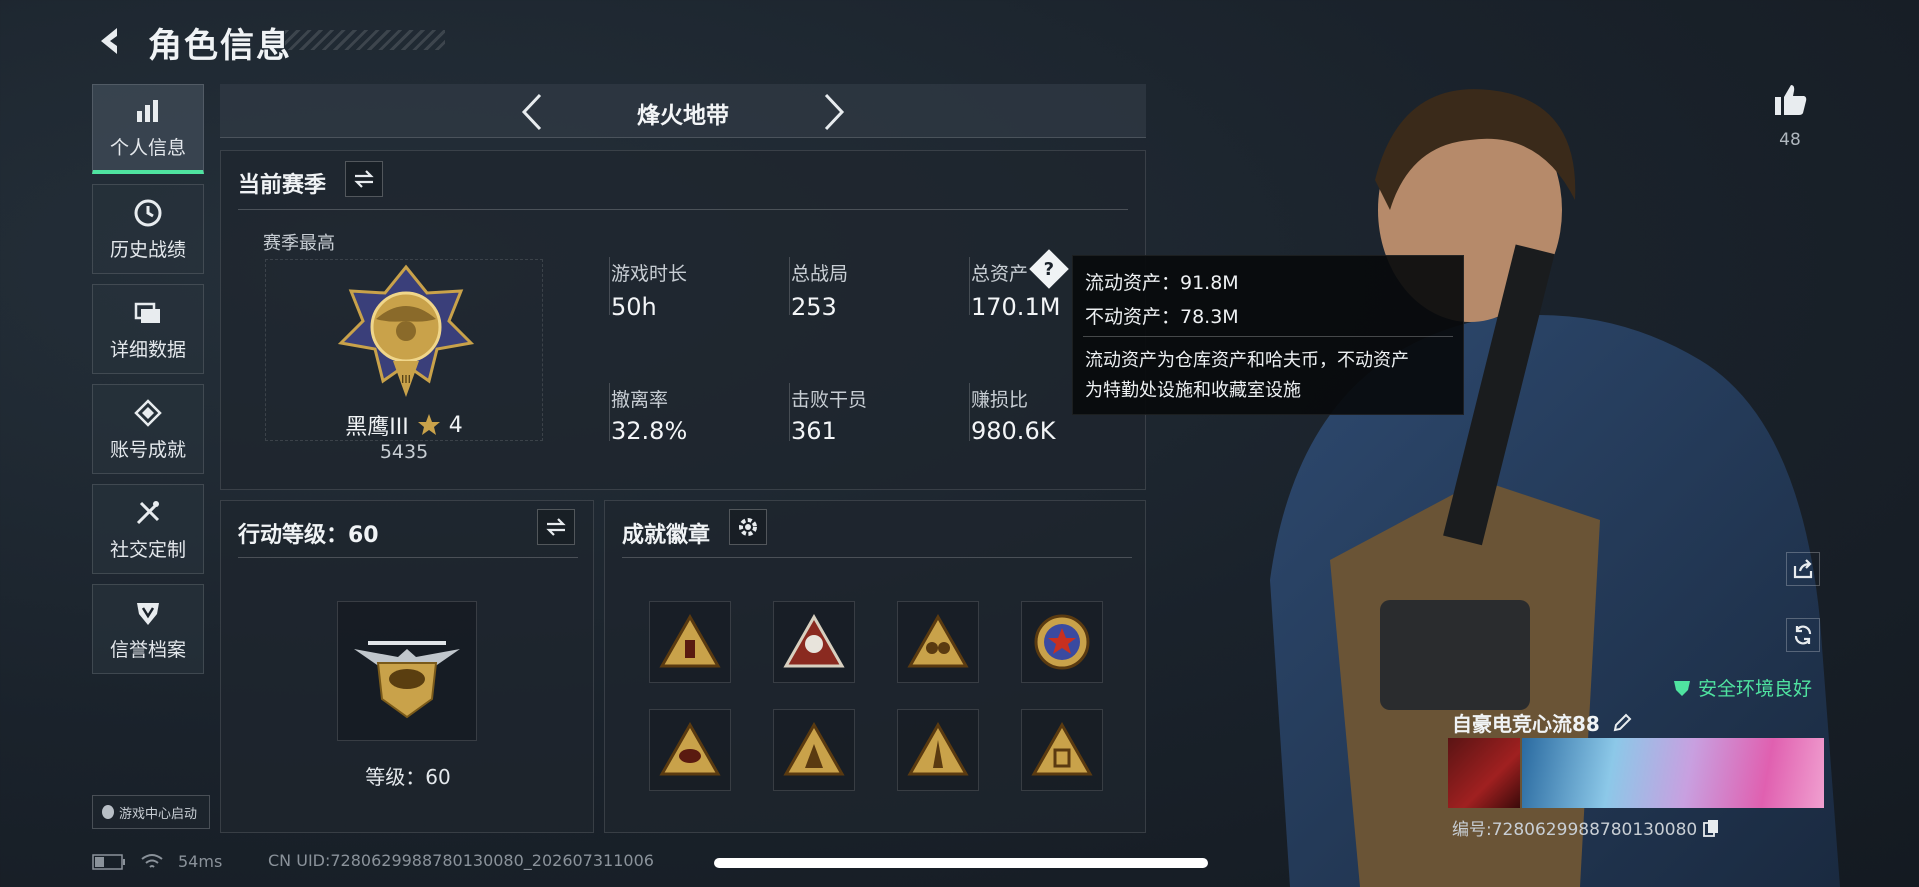  I want to click on season-switch-button, so click(364, 179).